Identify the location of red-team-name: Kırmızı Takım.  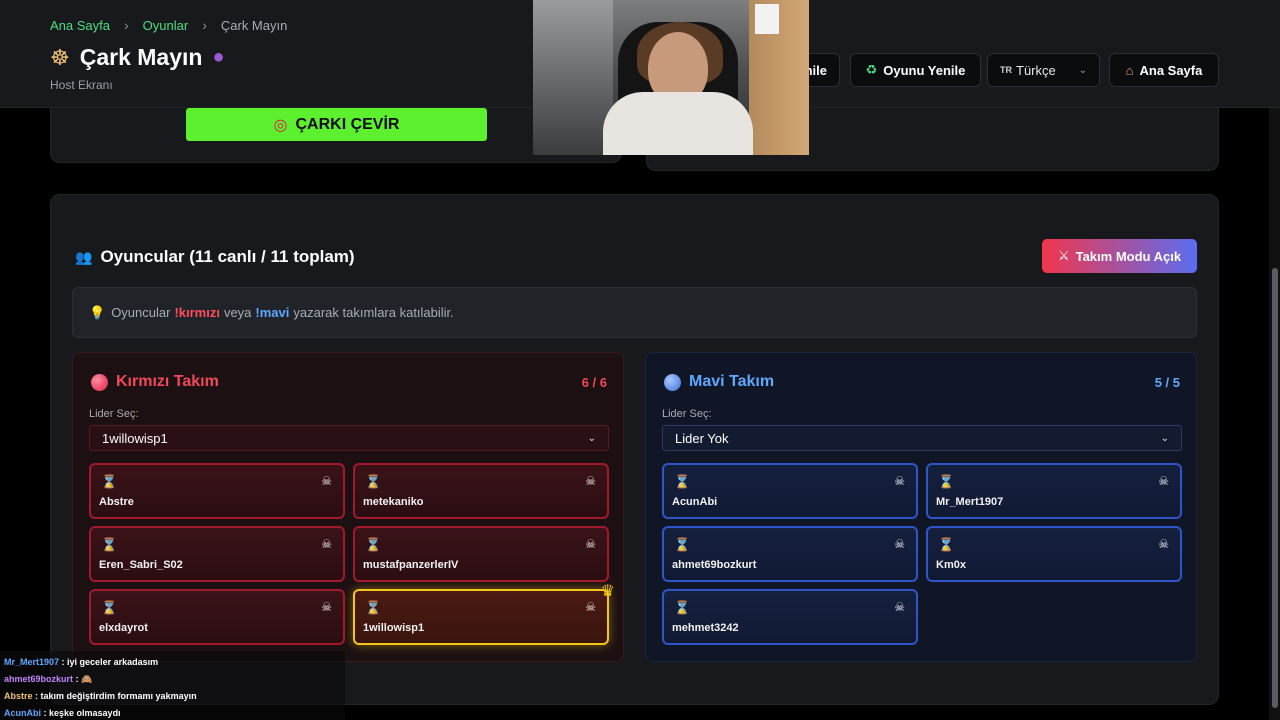
(167, 381).